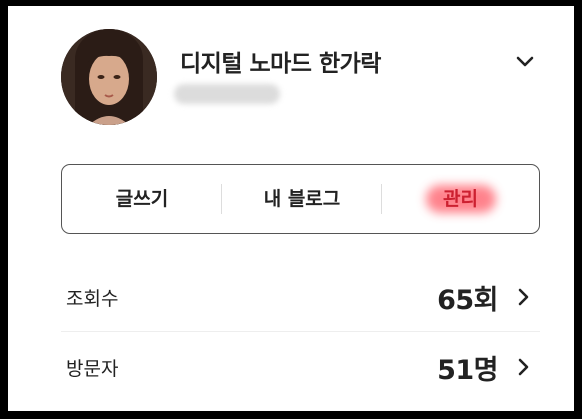 The height and width of the screenshot is (419, 582). What do you see at coordinates (467, 300) in the screenshot?
I see `views-value: 65회` at bounding box center [467, 300].